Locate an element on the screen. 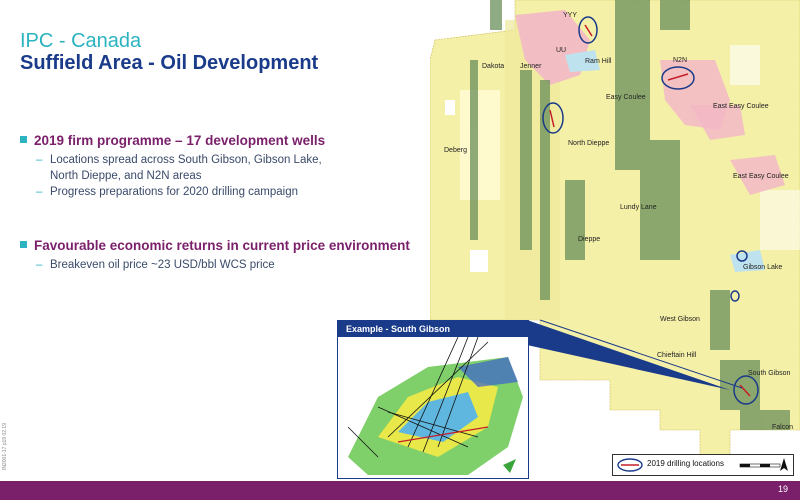 This screenshot has height=500, width=800. map-label-ram-hill: Ram Hill is located at coordinates (598, 61).